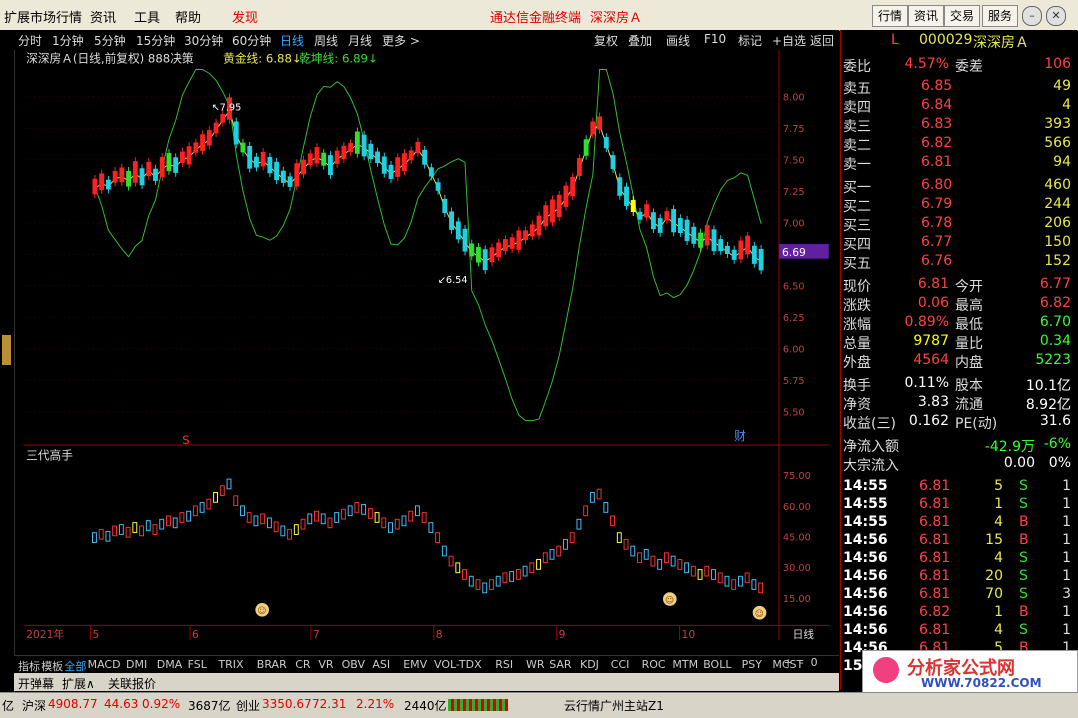 The height and width of the screenshot is (718, 1078). What do you see at coordinates (715, 39) in the screenshot?
I see `tool-f10: F10` at bounding box center [715, 39].